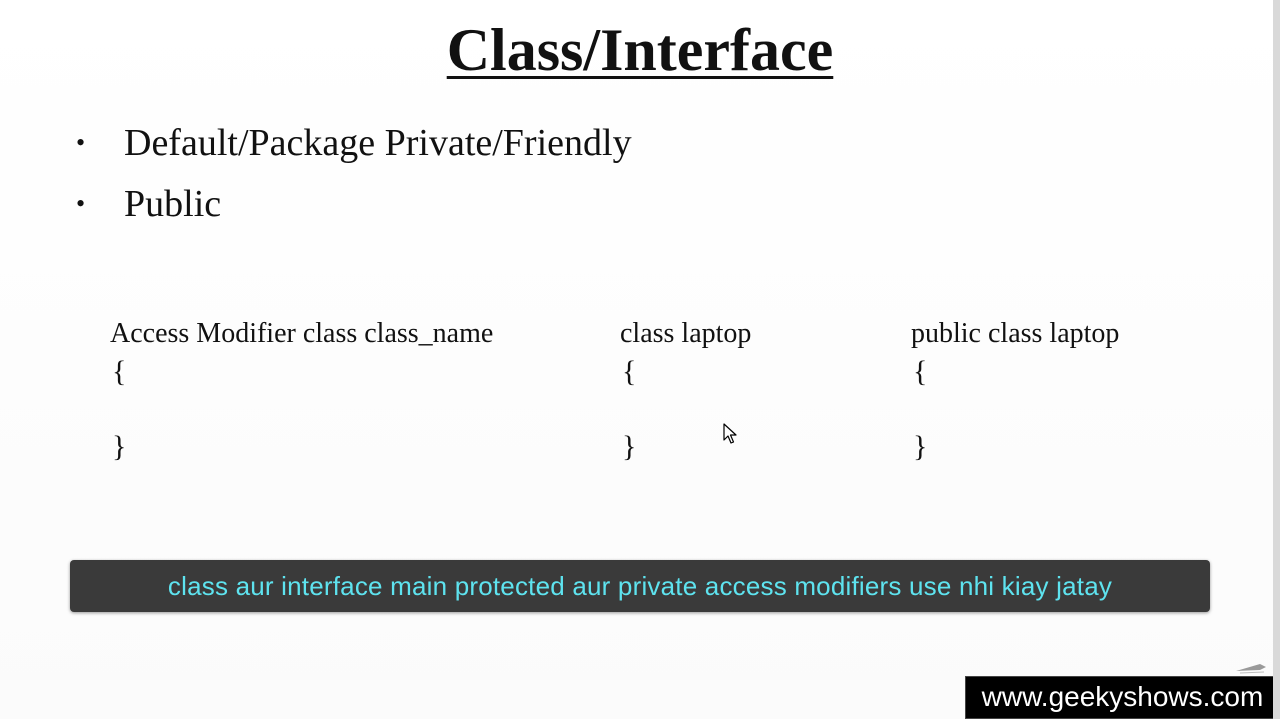 This screenshot has height=719, width=1280. What do you see at coordinates (686, 389) in the screenshot?
I see `code-block-default: class laptop { }` at bounding box center [686, 389].